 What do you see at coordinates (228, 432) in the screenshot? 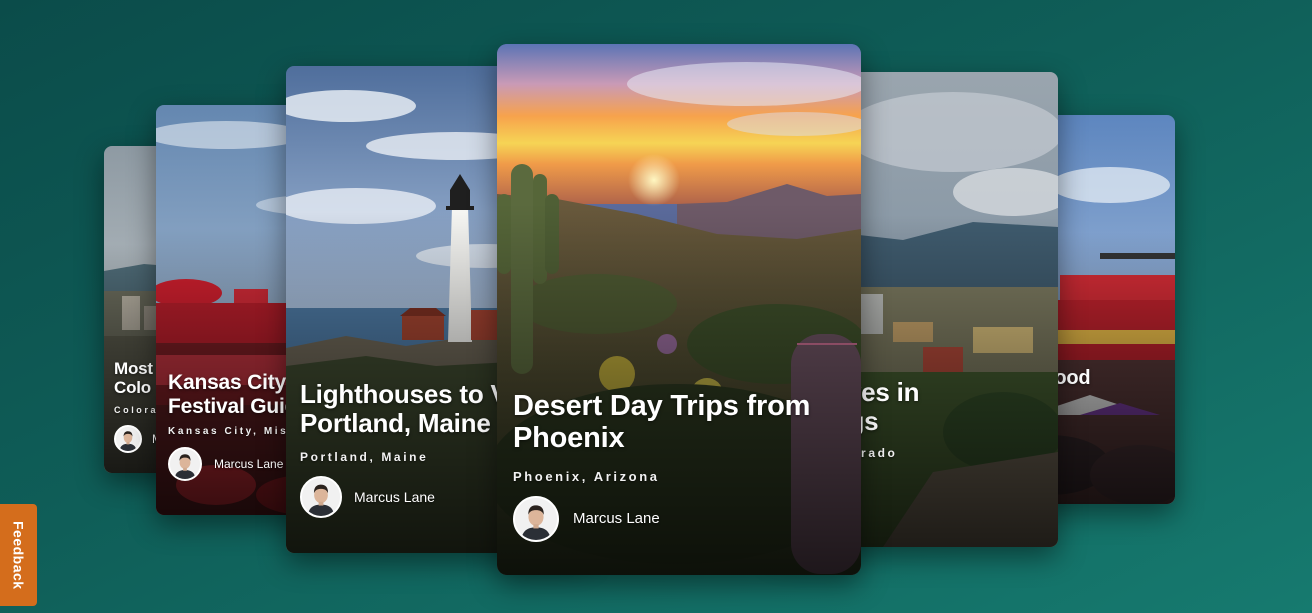
I see `card-location: Kansas City, Mis` at bounding box center [228, 432].